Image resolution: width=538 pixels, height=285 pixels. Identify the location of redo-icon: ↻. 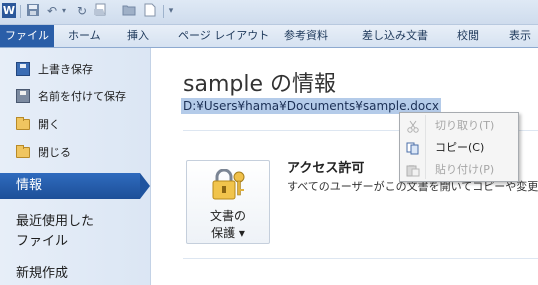
(82, 11).